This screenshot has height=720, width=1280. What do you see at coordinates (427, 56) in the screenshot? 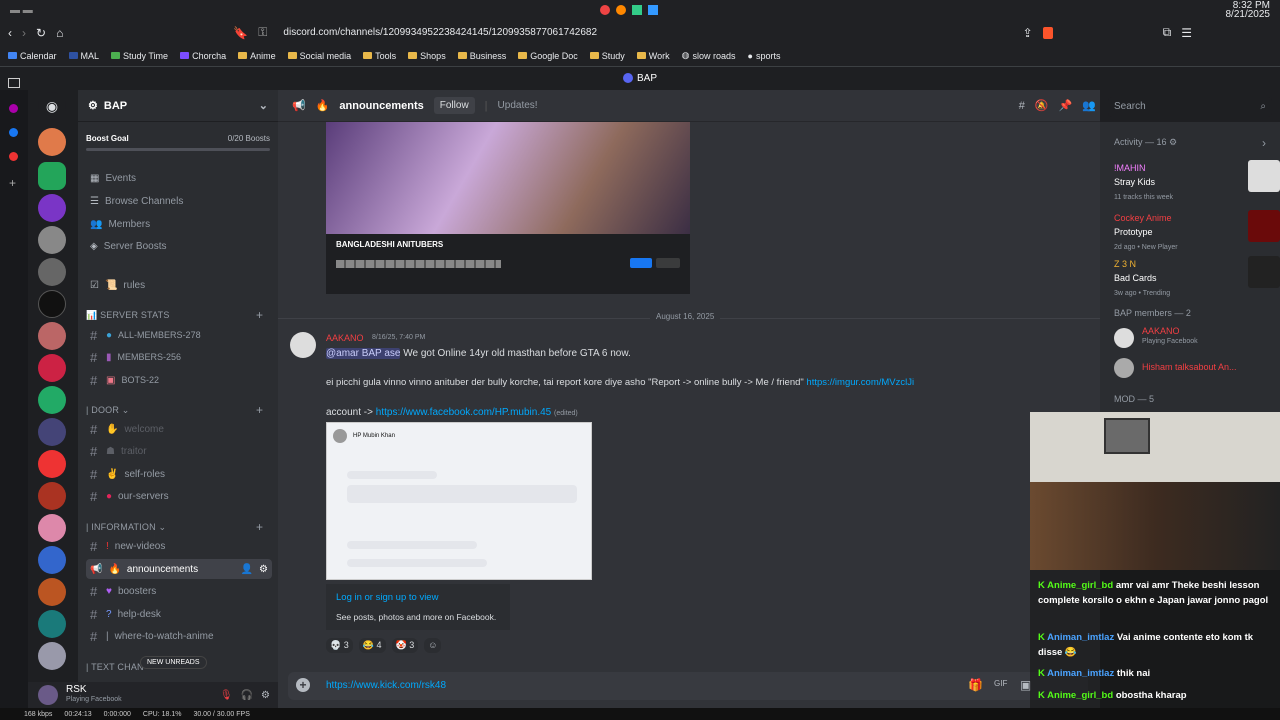
I see `bookmark-shops: Shops` at bounding box center [427, 56].